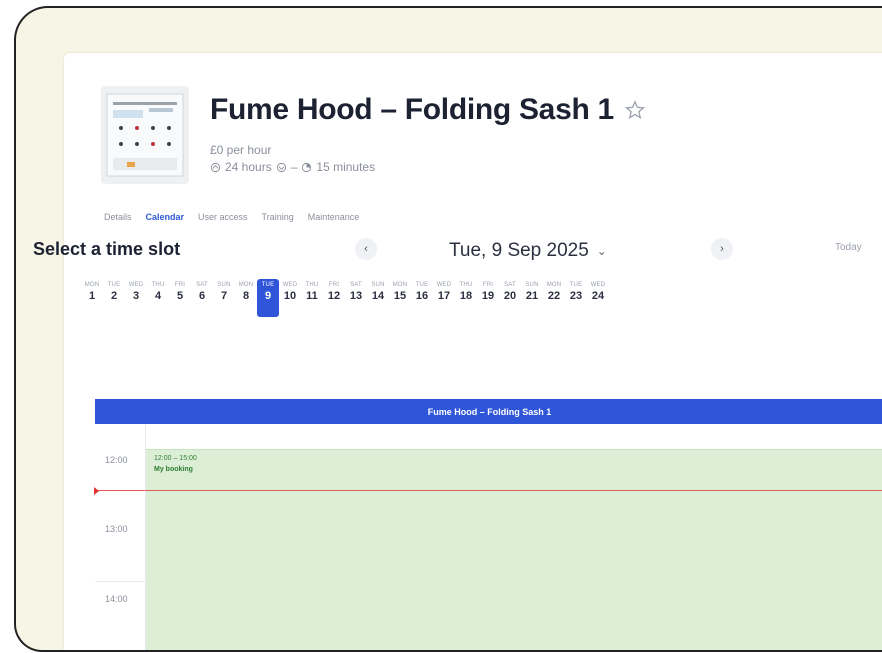  I want to click on prev-date-button: ‹, so click(366, 249).